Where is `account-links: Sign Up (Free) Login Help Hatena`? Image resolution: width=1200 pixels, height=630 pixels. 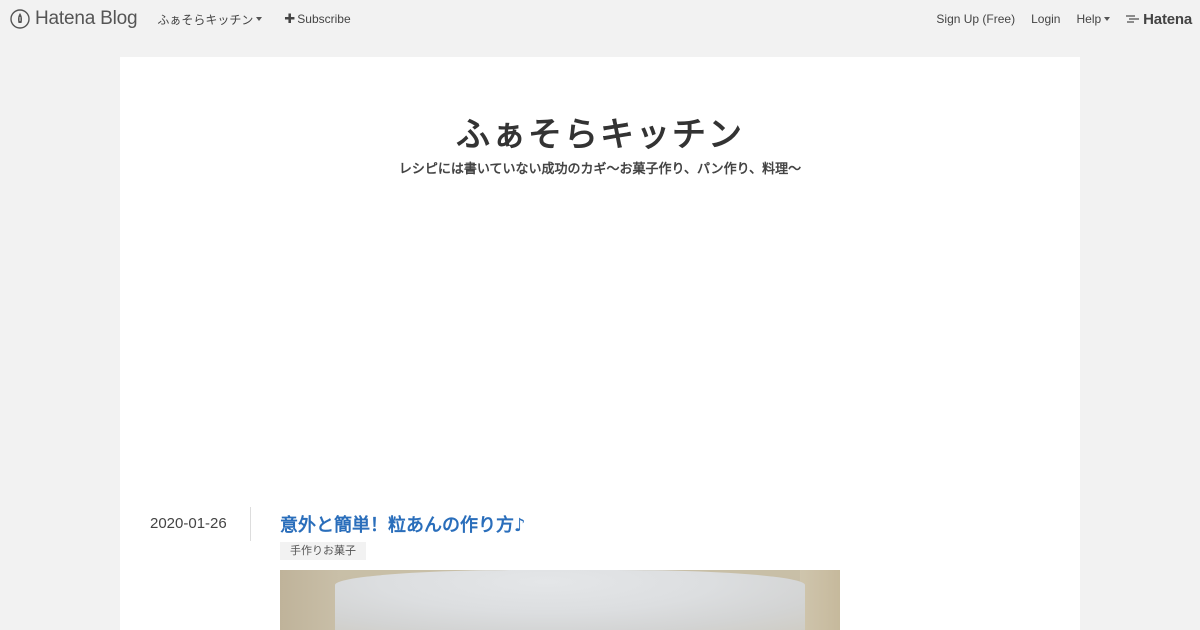 account-links: Sign Up (Free) Login Help Hatena is located at coordinates (1056, 19).